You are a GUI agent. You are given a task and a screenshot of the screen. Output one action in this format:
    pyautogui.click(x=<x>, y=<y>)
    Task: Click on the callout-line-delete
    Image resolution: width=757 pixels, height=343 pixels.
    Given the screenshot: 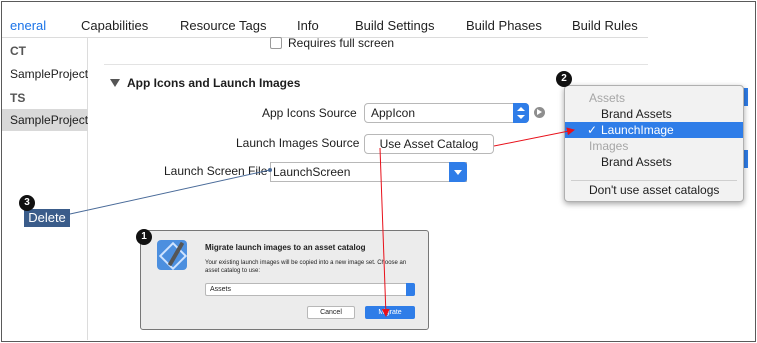 What is the action you would take?
    pyautogui.click(x=170, y=192)
    